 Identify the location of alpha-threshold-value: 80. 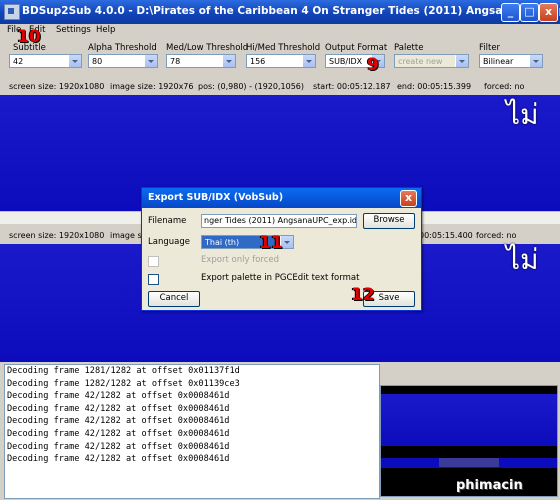
(97, 61).